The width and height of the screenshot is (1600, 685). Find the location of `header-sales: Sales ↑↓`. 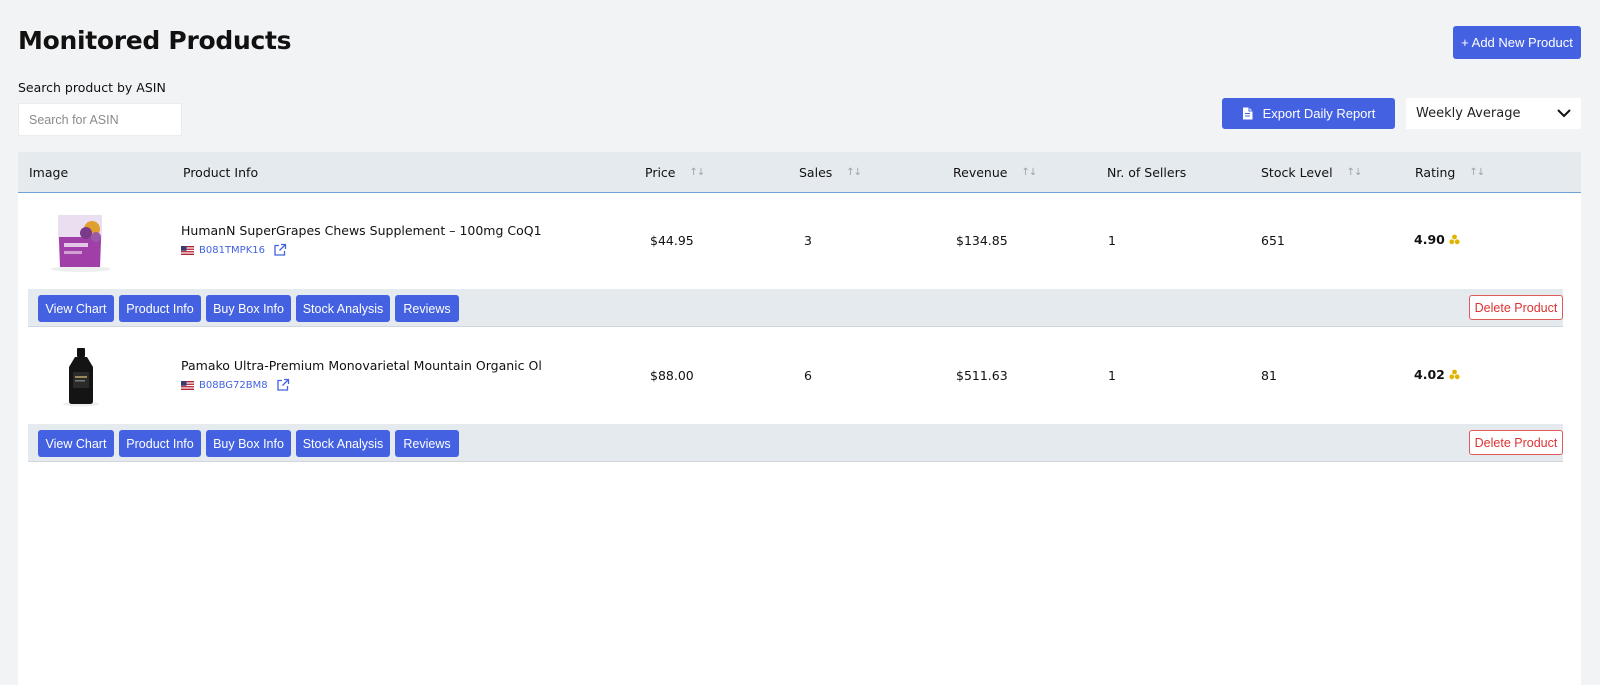

header-sales: Sales ↑↓ is located at coordinates (830, 172).